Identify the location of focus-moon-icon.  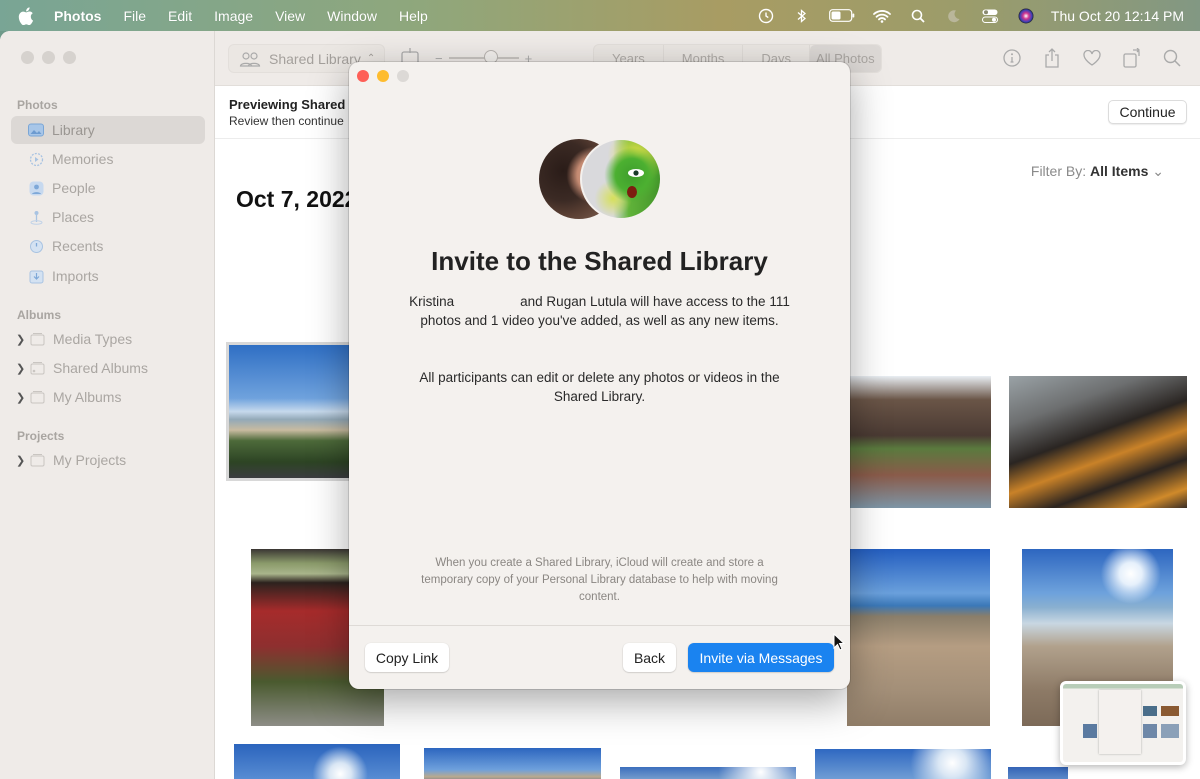
(954, 16).